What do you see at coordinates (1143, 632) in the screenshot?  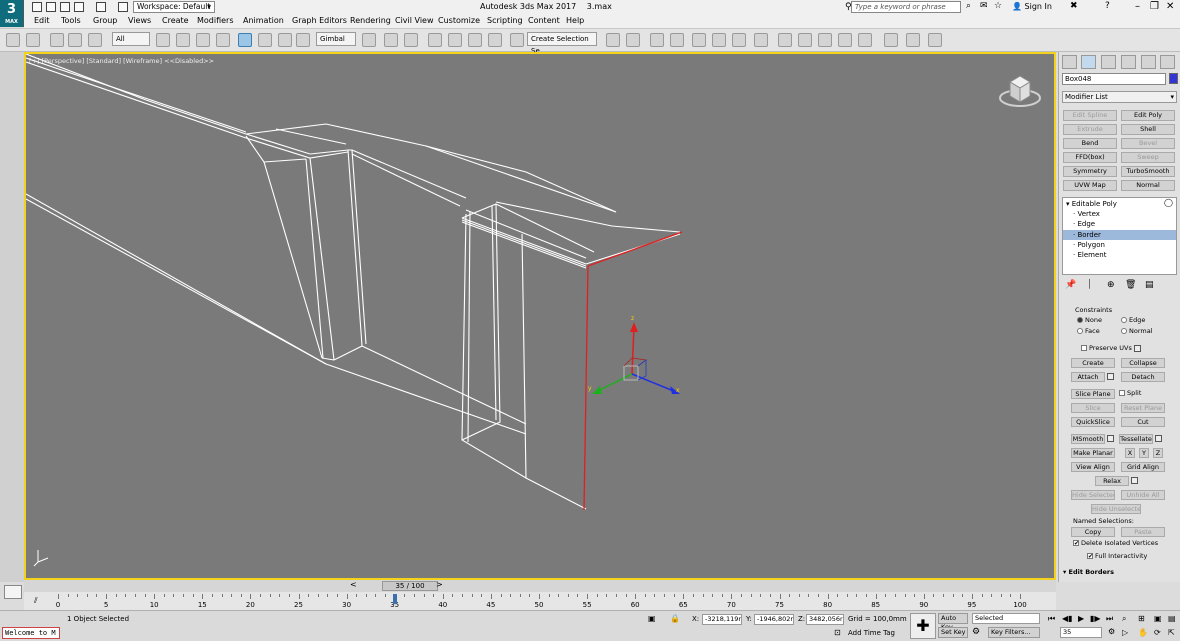 I see `pan-view-icon: ✋` at bounding box center [1143, 632].